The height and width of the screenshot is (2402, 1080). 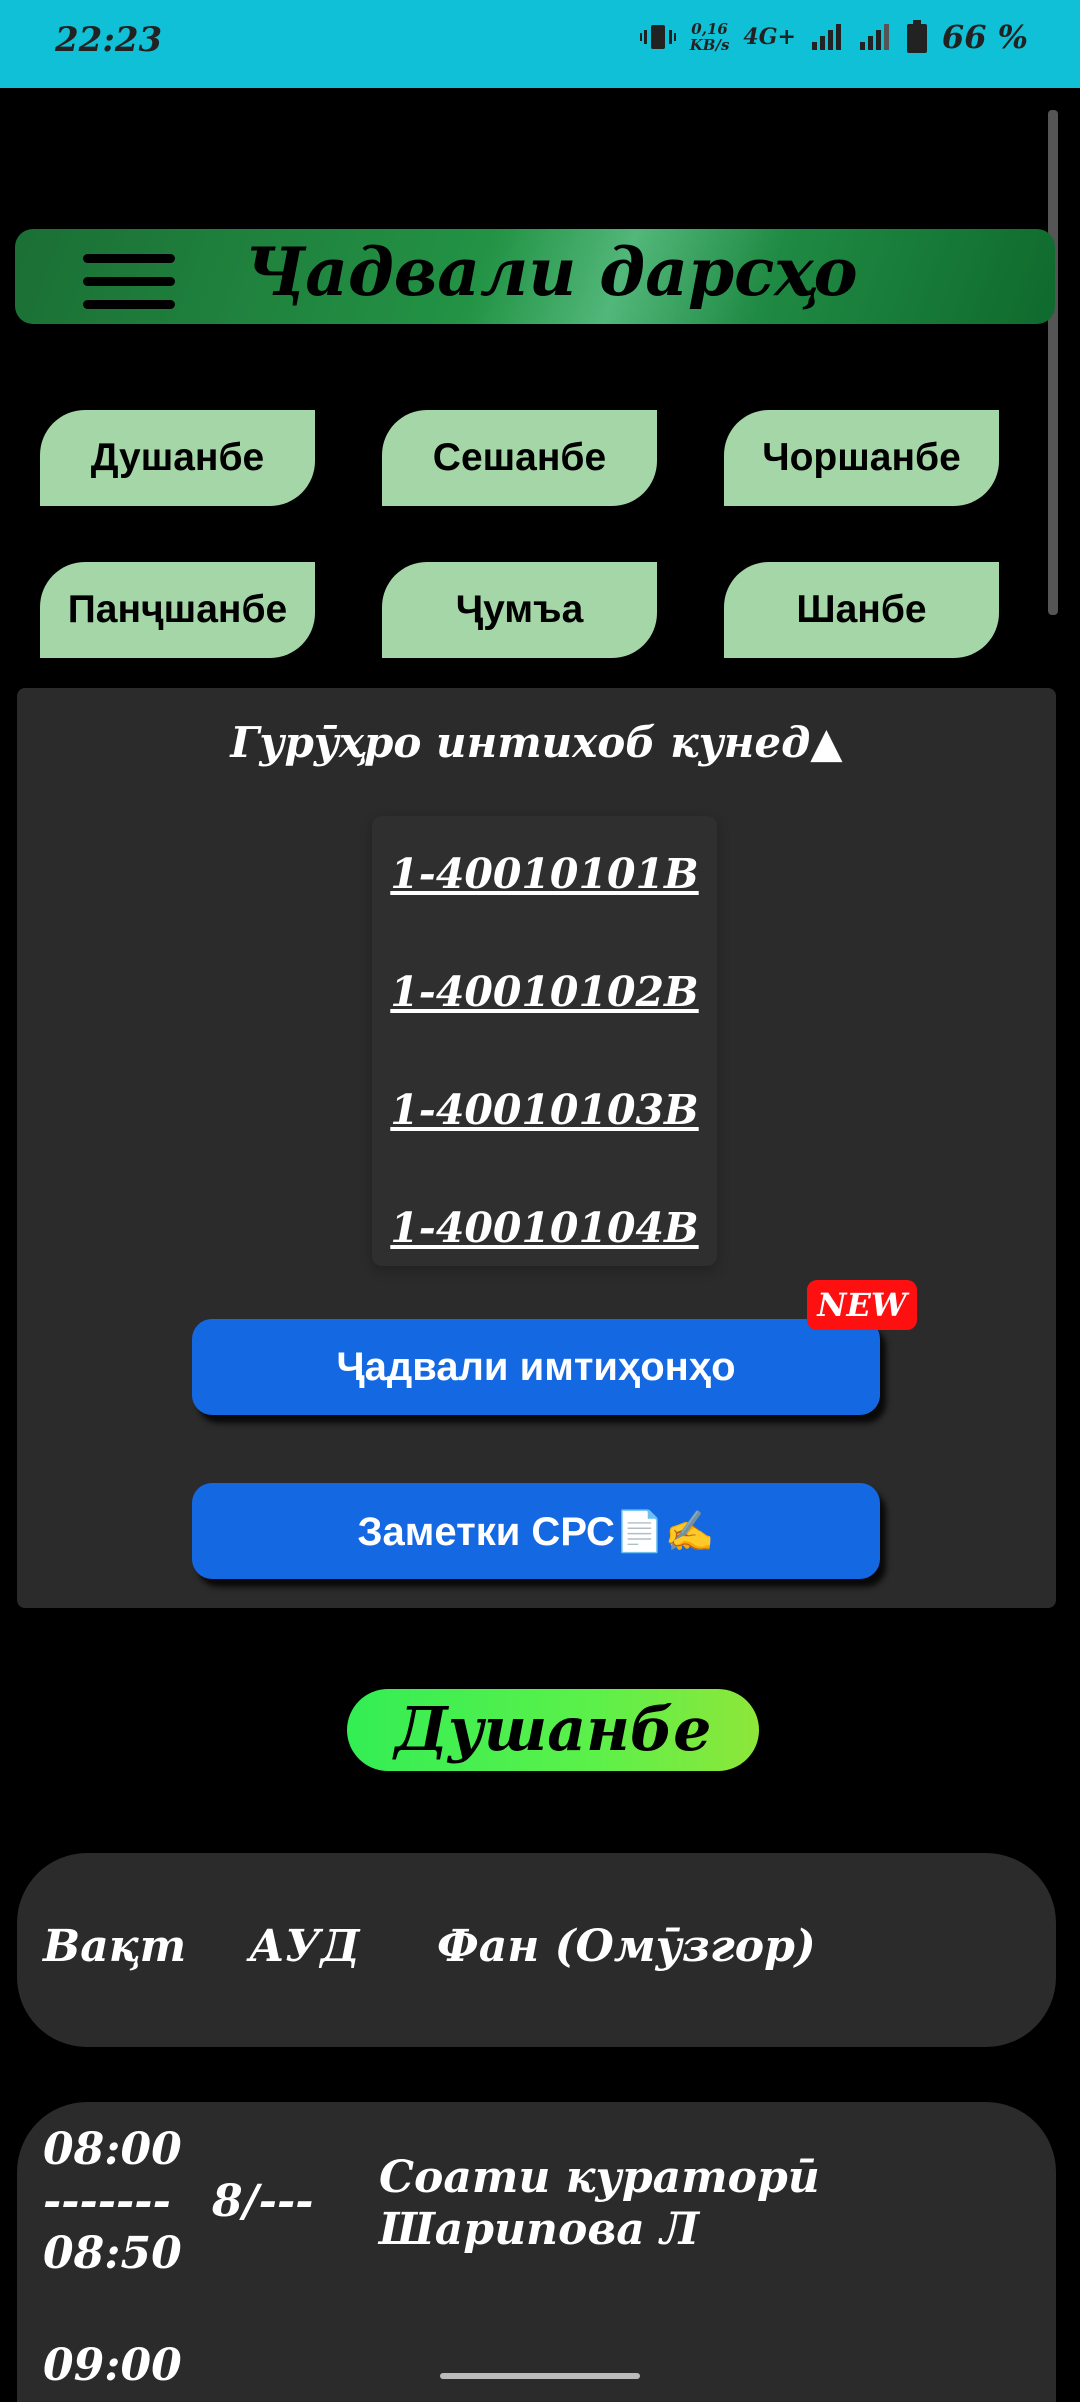 What do you see at coordinates (551, 272) in the screenshot?
I see `page-title: Ҷадвали дарсҳо` at bounding box center [551, 272].